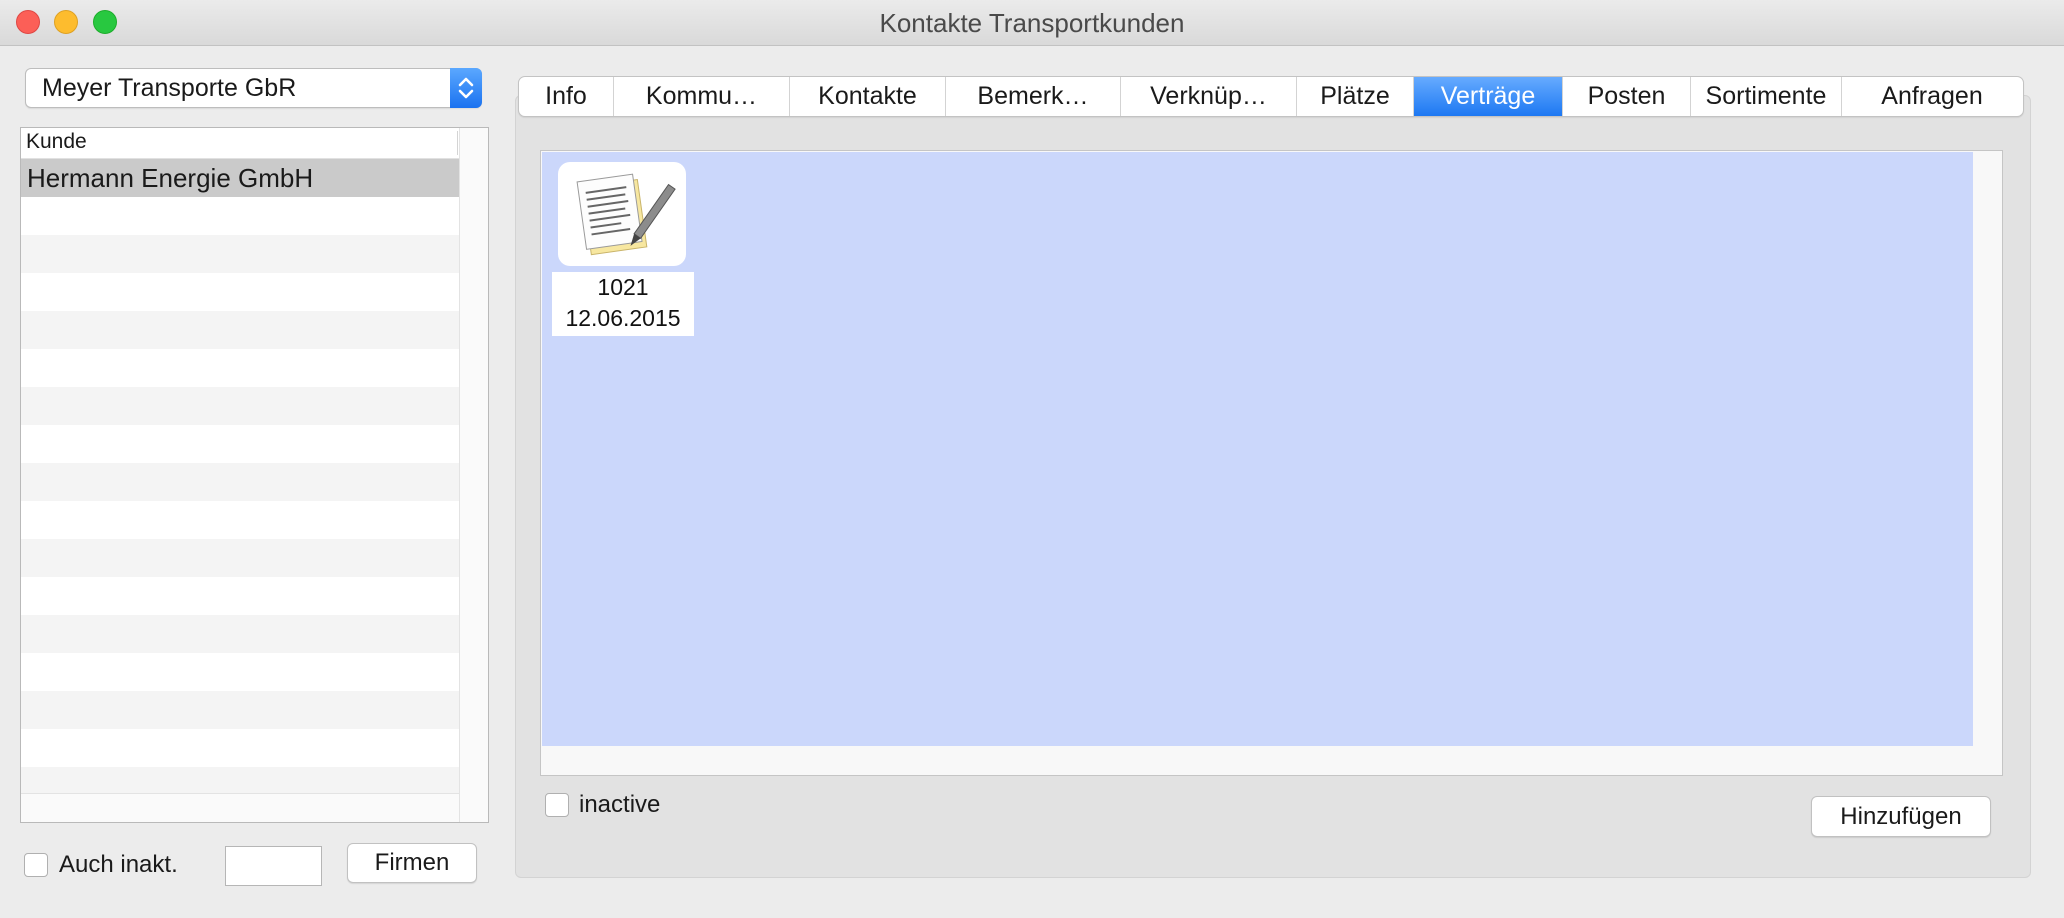 The image size is (2064, 918). What do you see at coordinates (557, 805) in the screenshot?
I see `inactive-checkbox` at bounding box center [557, 805].